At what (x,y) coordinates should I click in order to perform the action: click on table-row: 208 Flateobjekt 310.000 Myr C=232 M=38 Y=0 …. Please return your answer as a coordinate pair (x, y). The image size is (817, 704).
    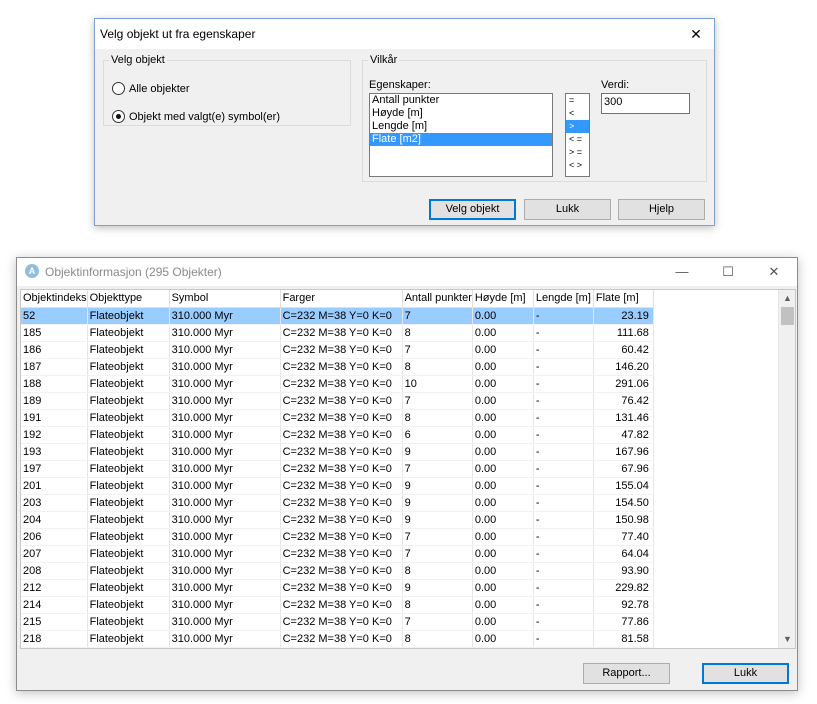
    Looking at the image, I should click on (337, 571).